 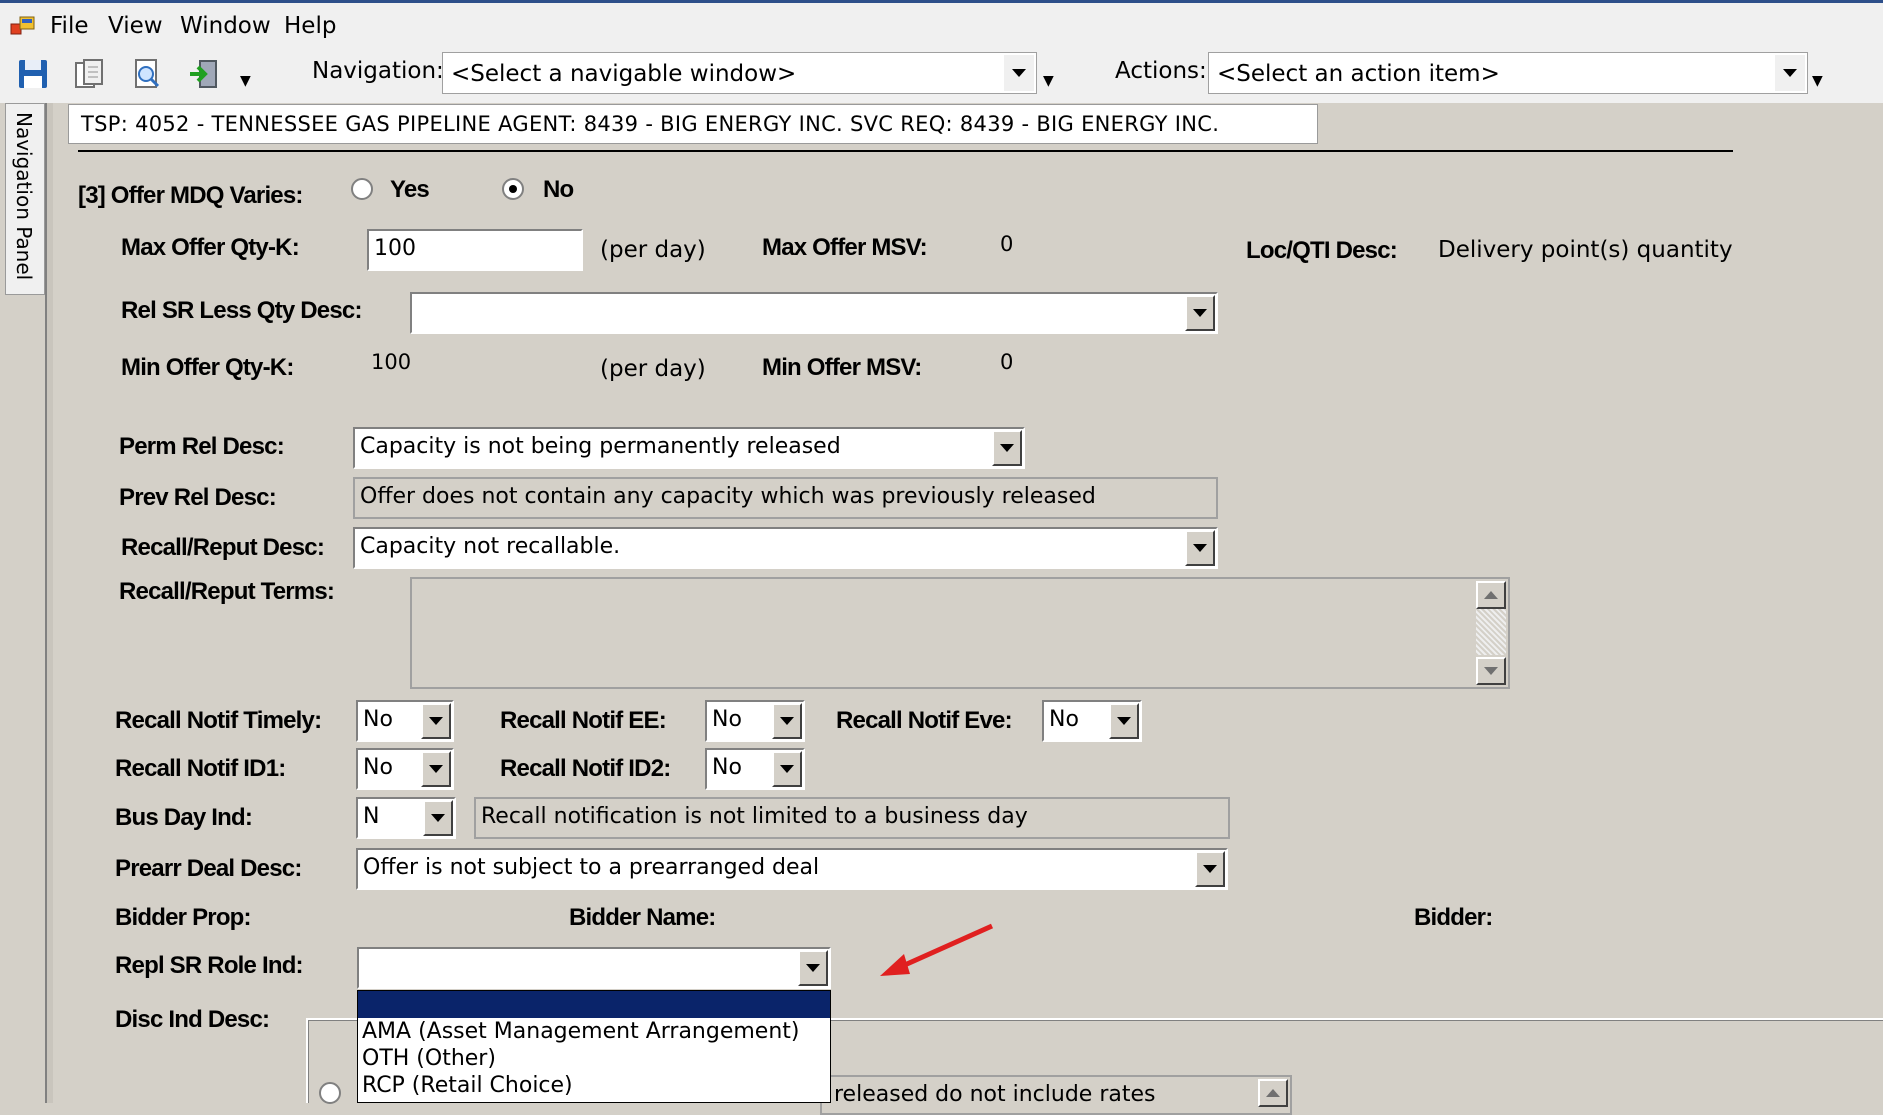 What do you see at coordinates (69, 26) in the screenshot?
I see `menu-file: File` at bounding box center [69, 26].